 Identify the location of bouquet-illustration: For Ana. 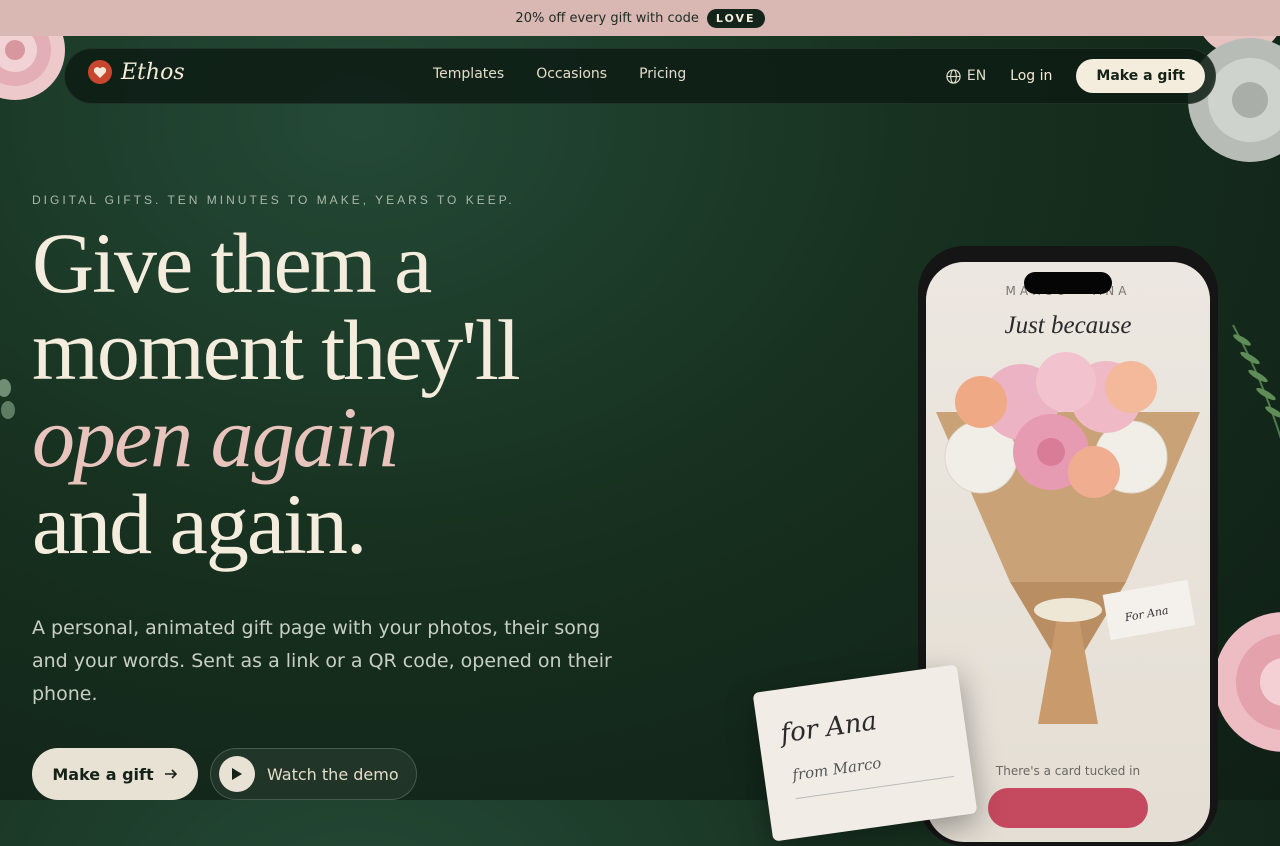
(1068, 538).